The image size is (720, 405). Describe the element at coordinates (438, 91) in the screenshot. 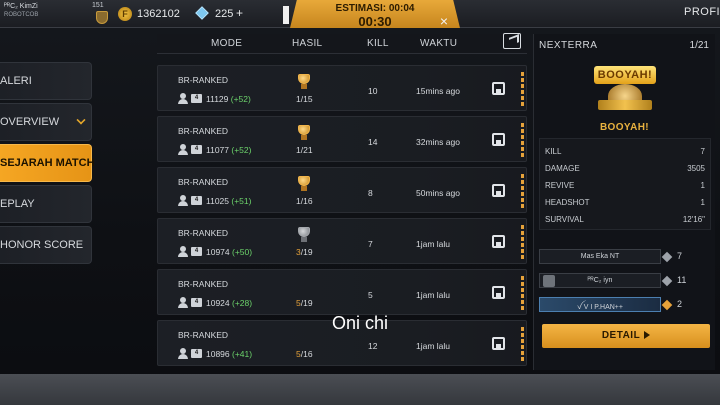

I see `match-time: 15mins ago` at that location.